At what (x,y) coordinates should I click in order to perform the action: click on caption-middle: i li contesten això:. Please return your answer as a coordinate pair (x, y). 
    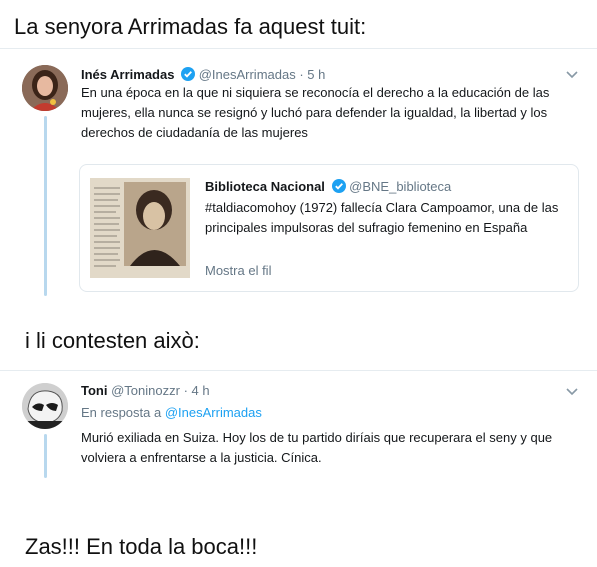
    Looking at the image, I should click on (112, 340).